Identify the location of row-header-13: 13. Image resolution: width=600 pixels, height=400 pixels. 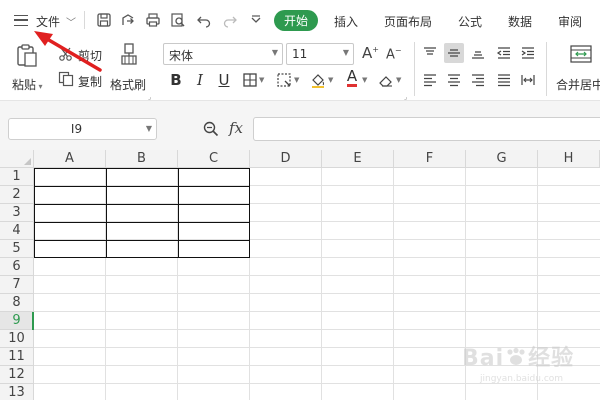
(17, 392).